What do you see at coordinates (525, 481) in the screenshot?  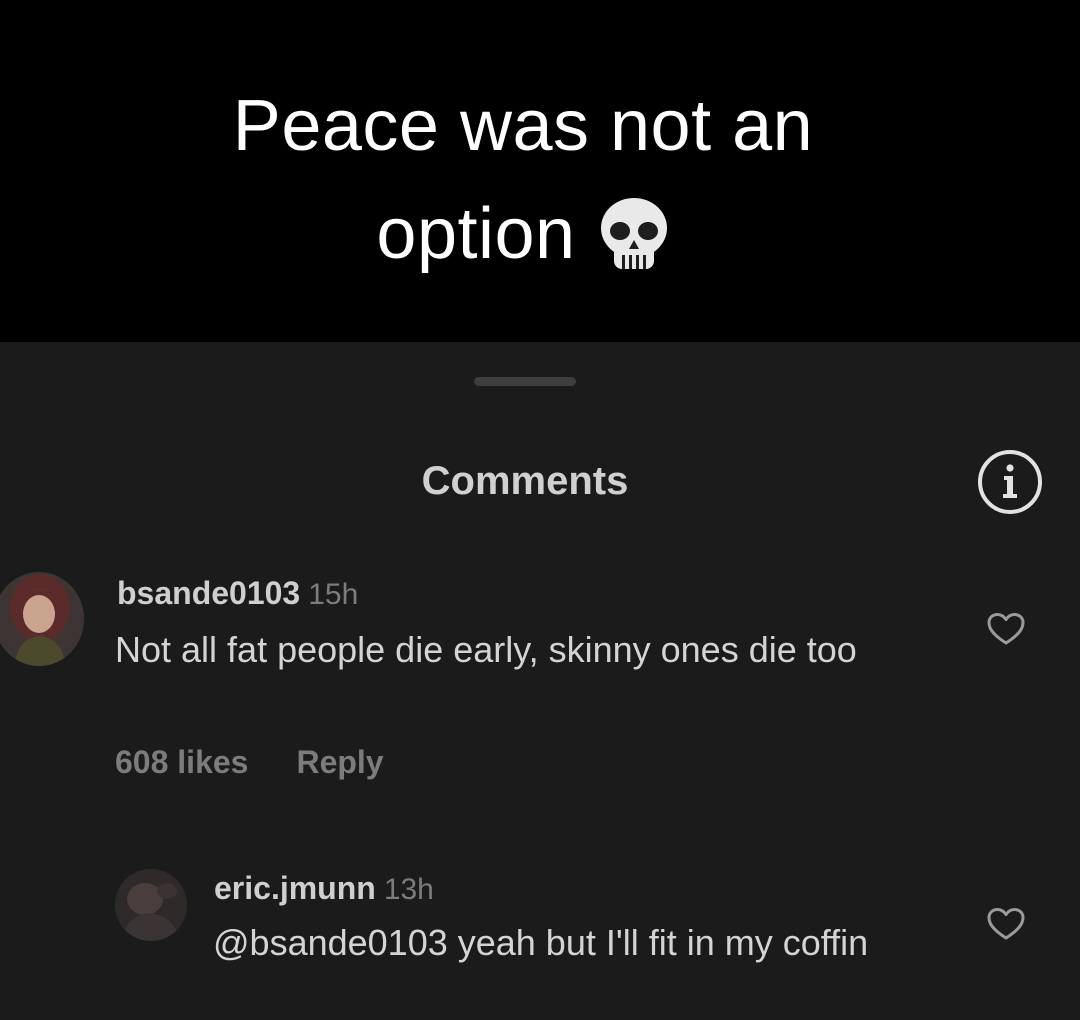 I see `comments-title: Comments` at bounding box center [525, 481].